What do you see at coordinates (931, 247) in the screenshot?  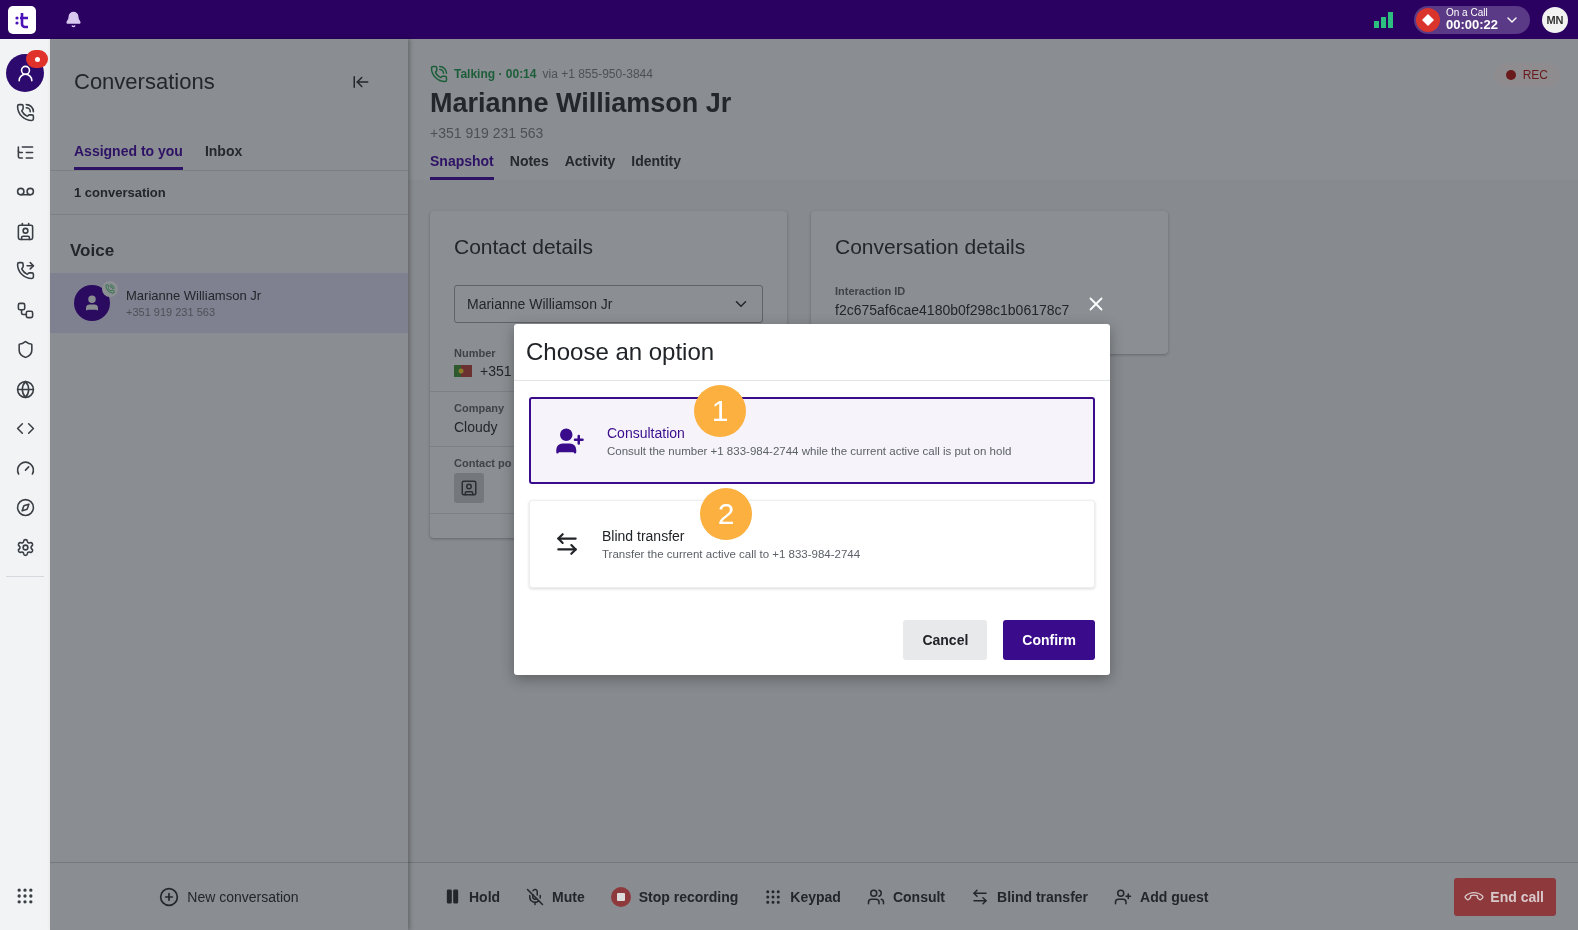 I see `card-title: Conversation details` at bounding box center [931, 247].